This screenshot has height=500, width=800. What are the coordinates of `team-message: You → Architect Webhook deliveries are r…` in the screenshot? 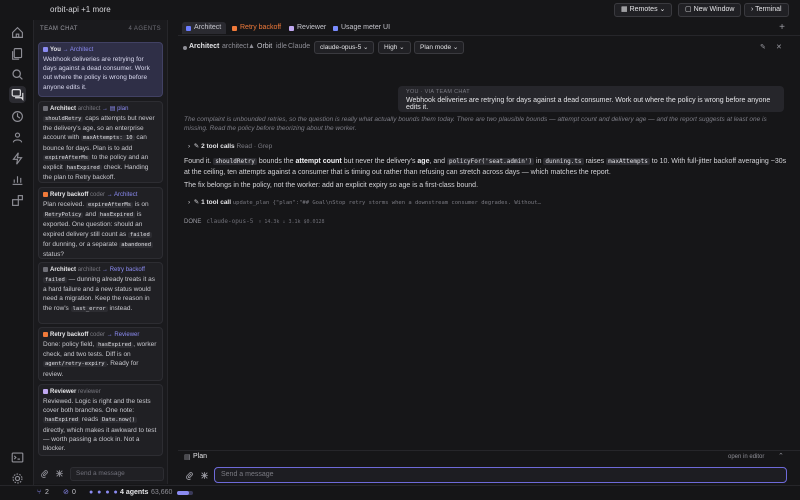 It's located at (100, 69).